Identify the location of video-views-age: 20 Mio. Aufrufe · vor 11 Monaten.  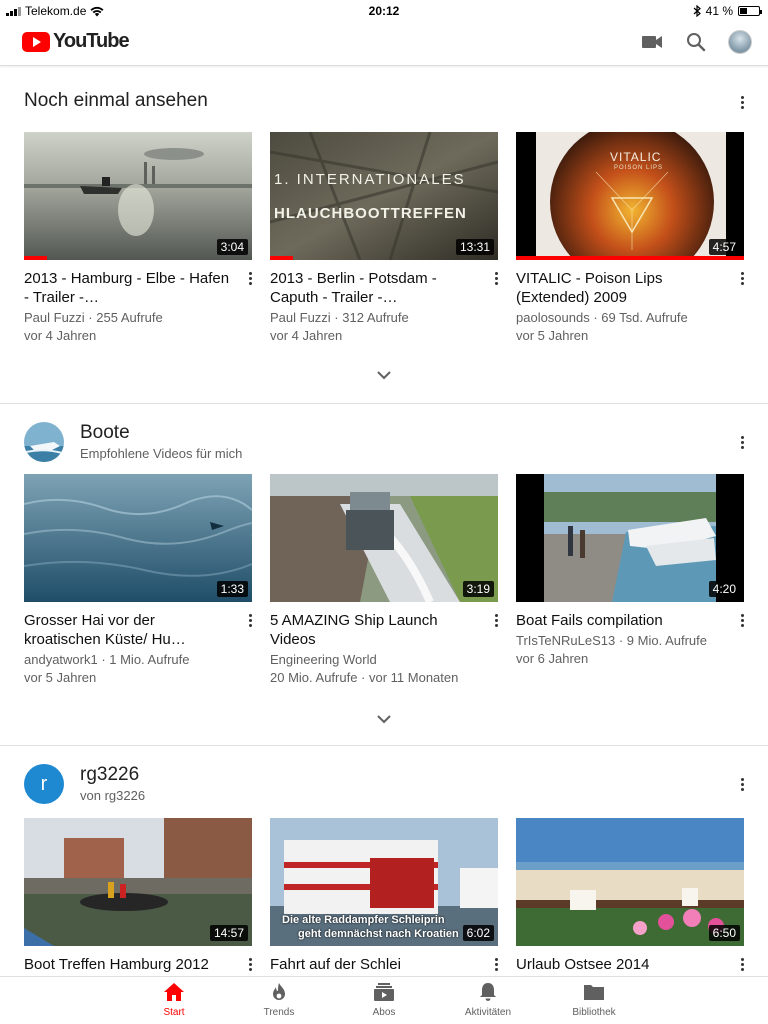
(364, 677).